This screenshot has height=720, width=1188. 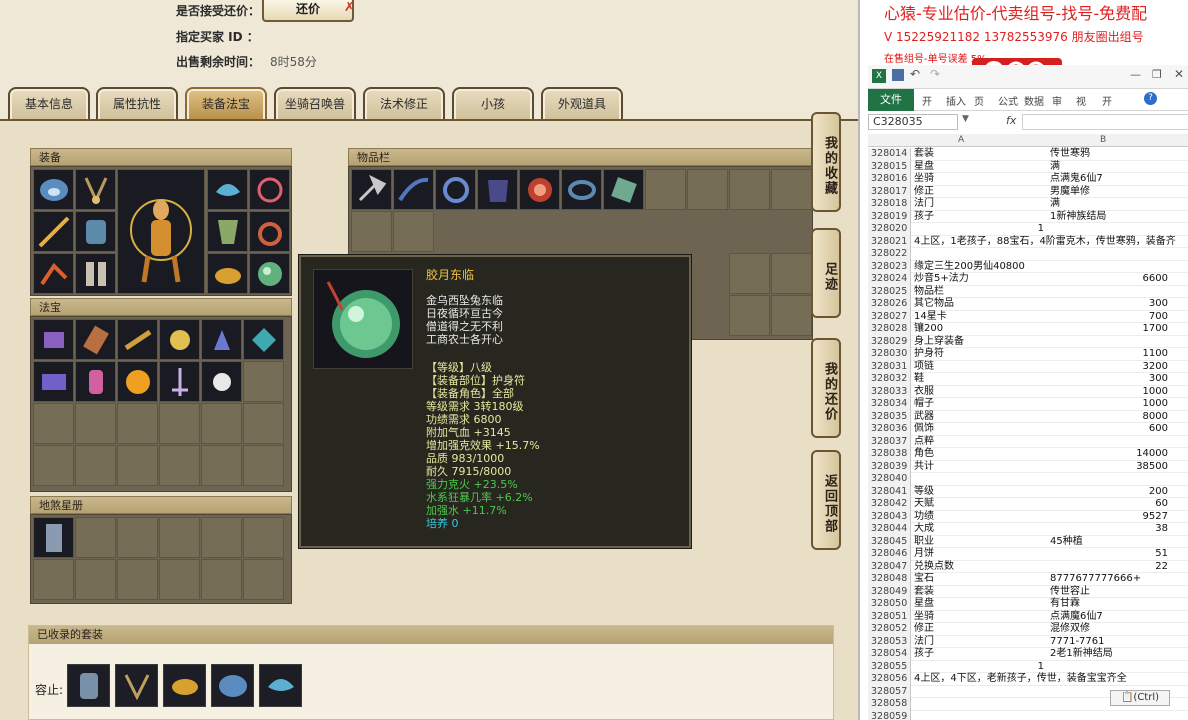 I want to click on sheet-row: 328042 天赋 60, so click(x=1028, y=504).